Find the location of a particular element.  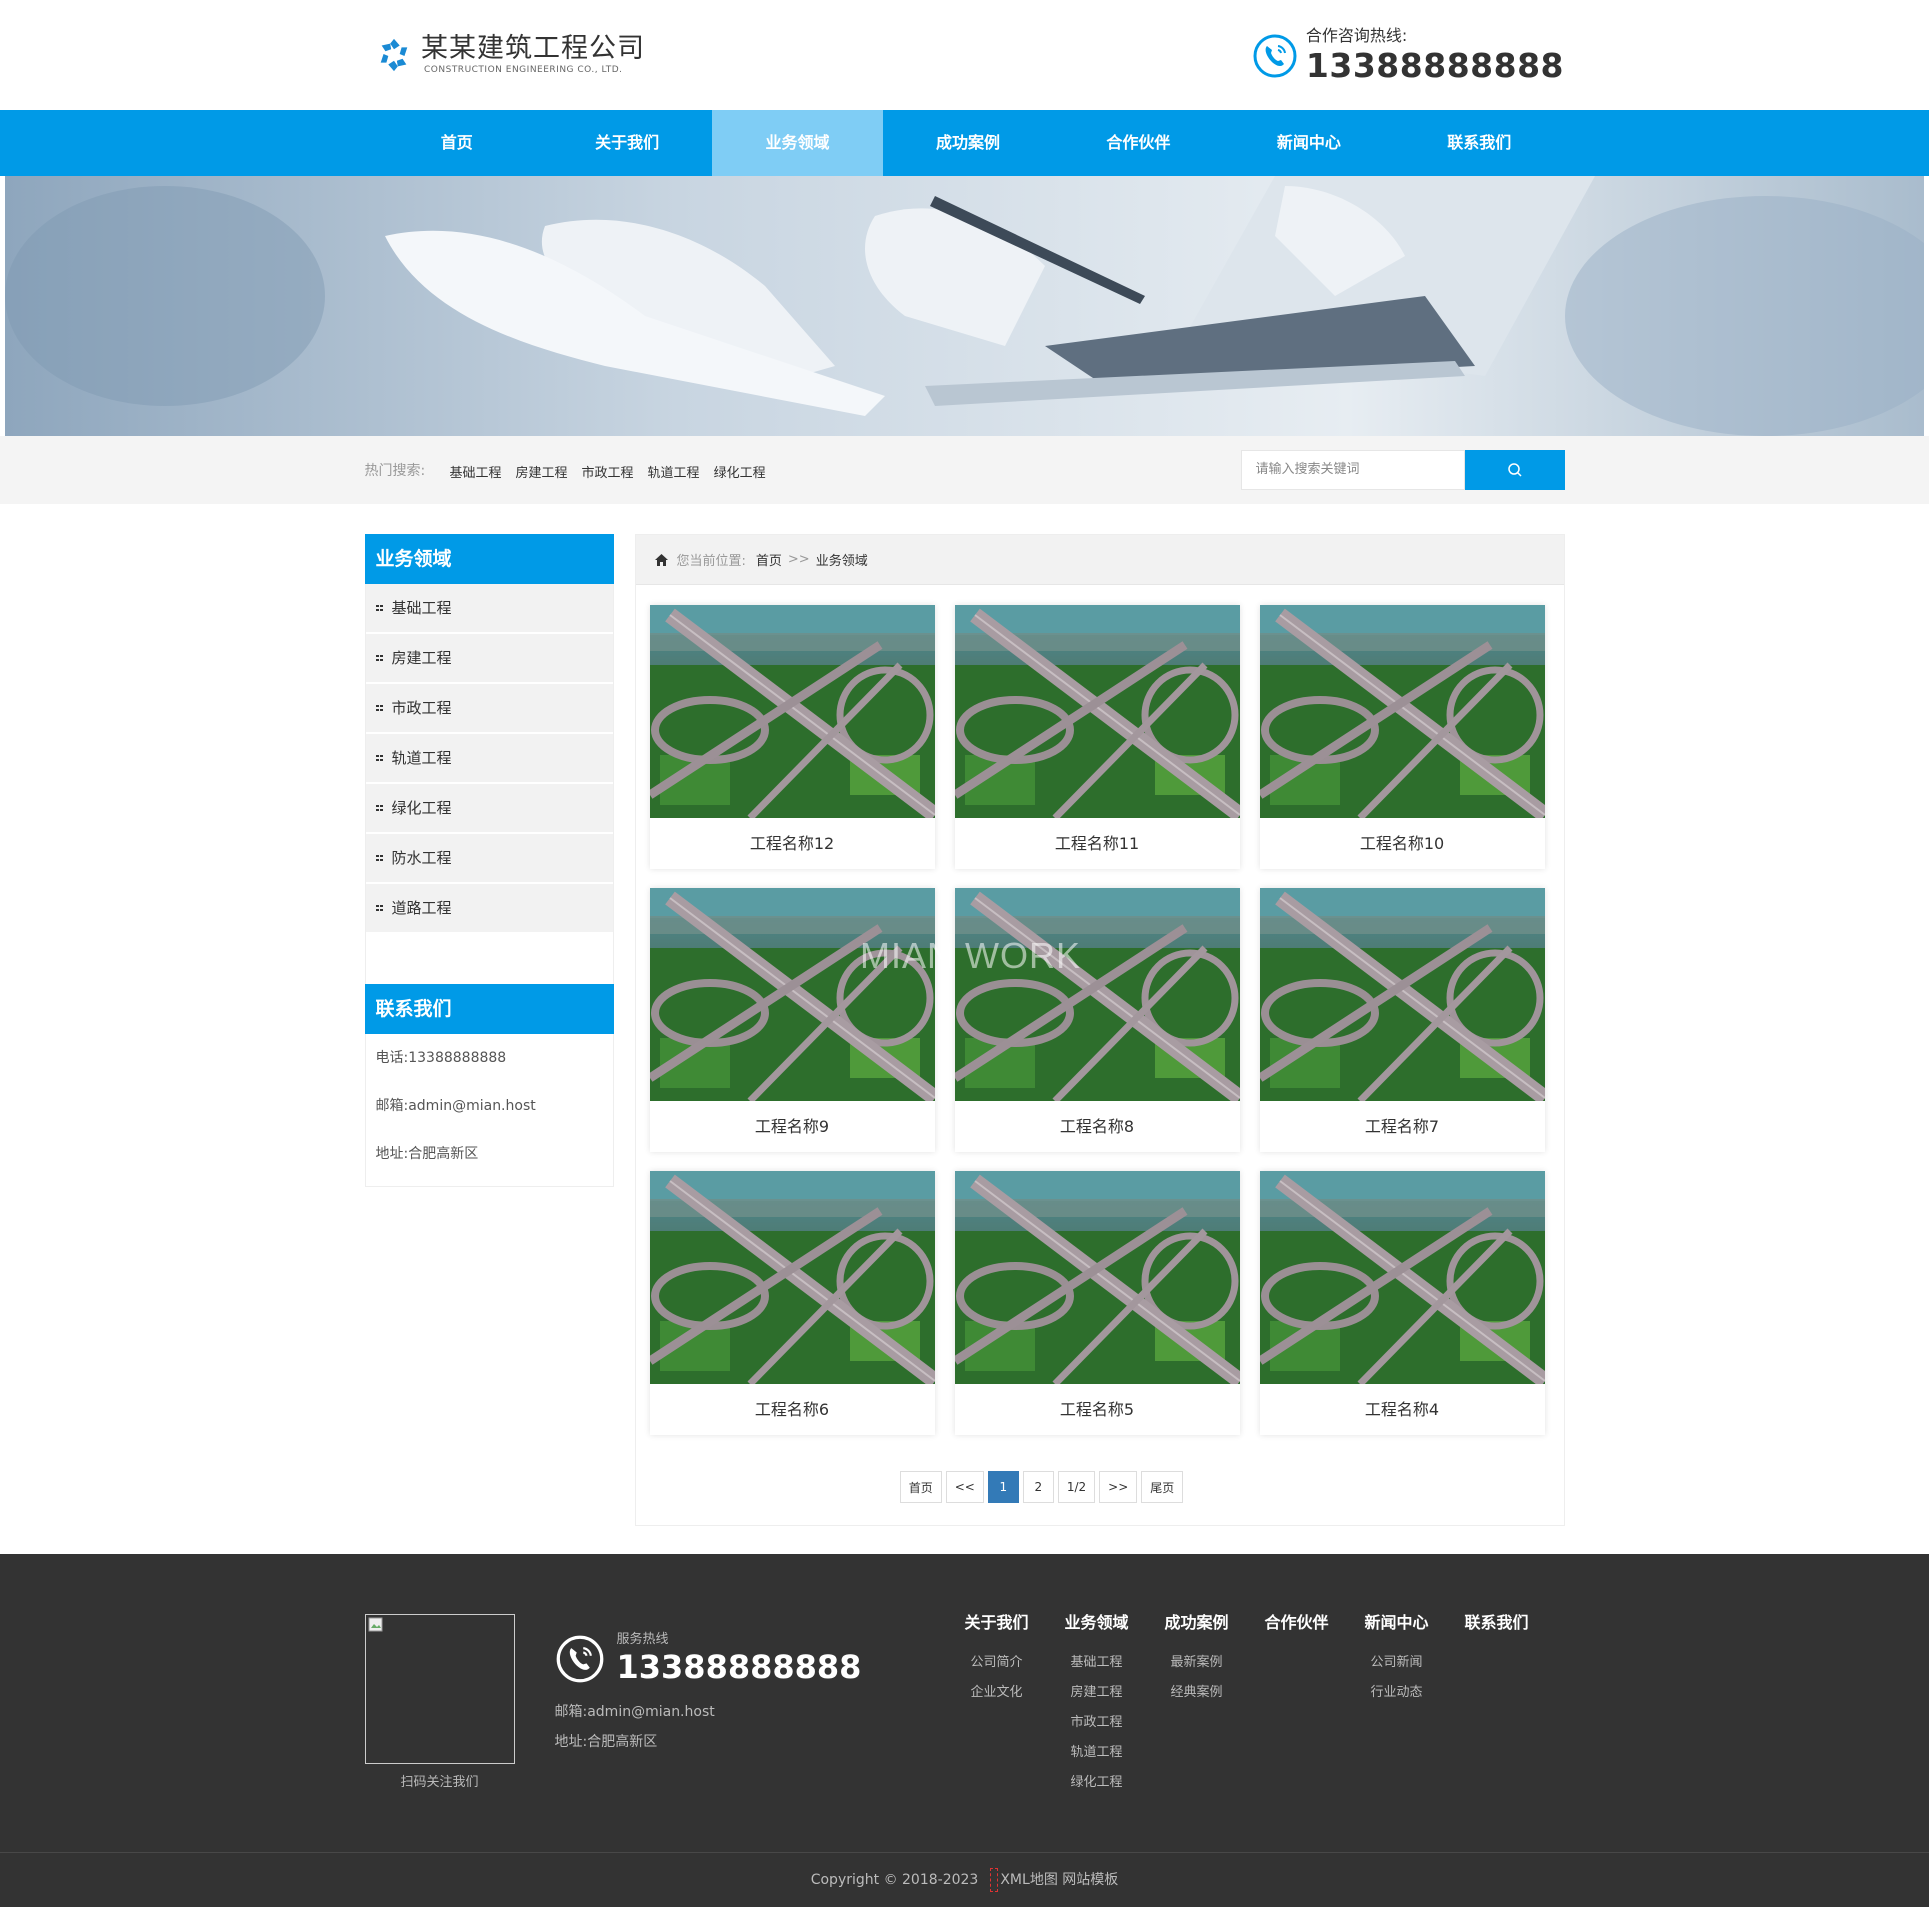

pager-last: 尾页 is located at coordinates (1162, 1487).